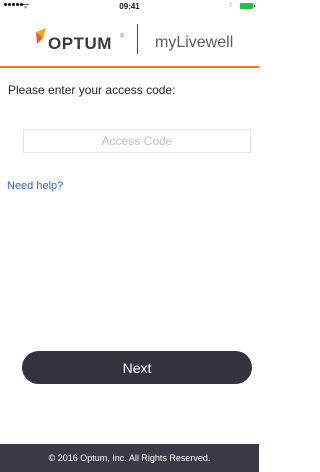  I want to click on next-button: Next, so click(137, 367).